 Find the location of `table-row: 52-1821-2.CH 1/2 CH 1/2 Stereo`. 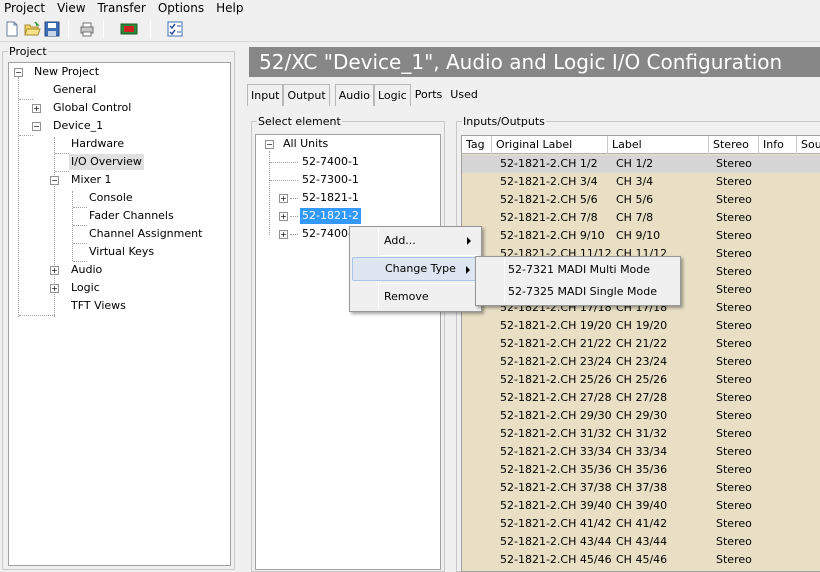

table-row: 52-1821-2.CH 1/2 CH 1/2 Stereo is located at coordinates (641, 164).